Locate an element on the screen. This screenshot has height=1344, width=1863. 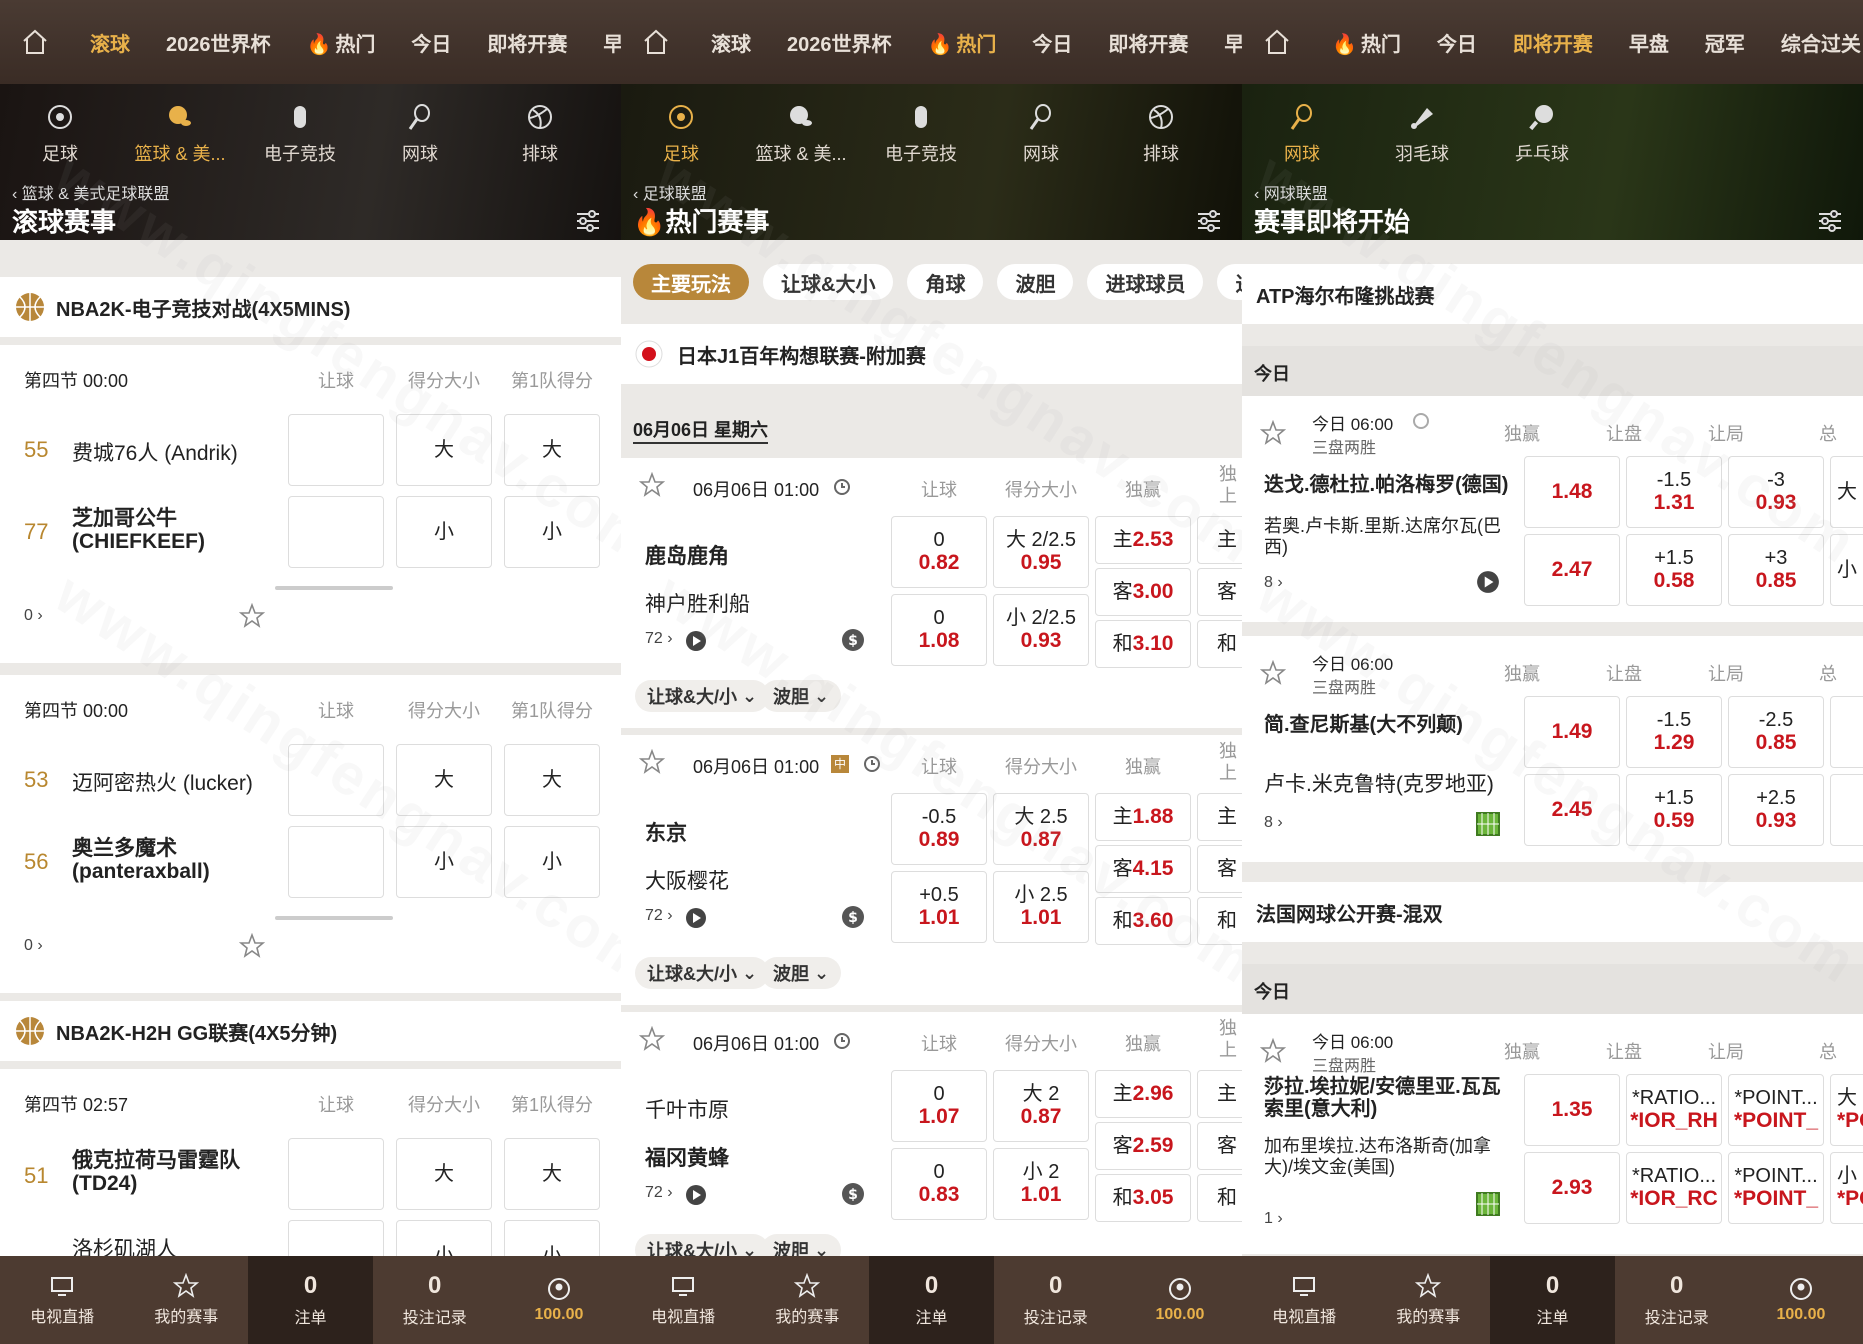
odds-cell: +3 0.85 is located at coordinates (1776, 570).